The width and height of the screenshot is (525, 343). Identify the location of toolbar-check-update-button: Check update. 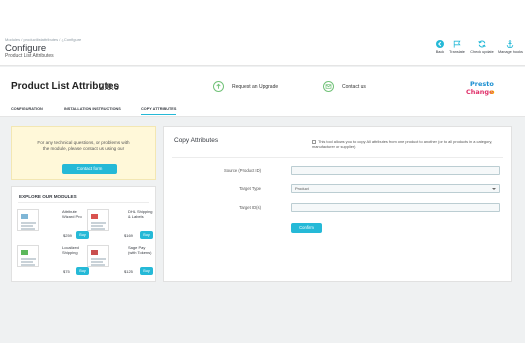
(482, 47).